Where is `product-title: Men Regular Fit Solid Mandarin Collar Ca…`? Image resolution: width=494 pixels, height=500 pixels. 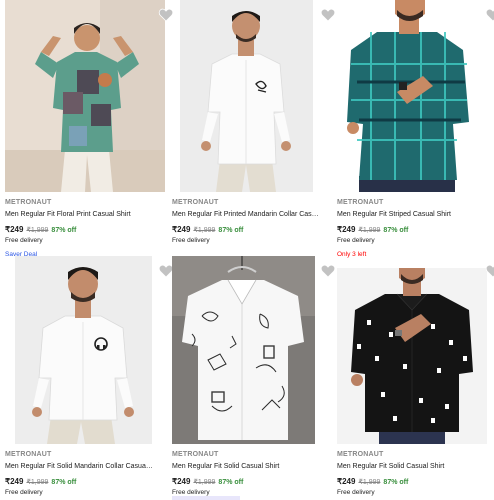 product-title: Men Regular Fit Solid Mandarin Collar Ca… is located at coordinates (79, 466).